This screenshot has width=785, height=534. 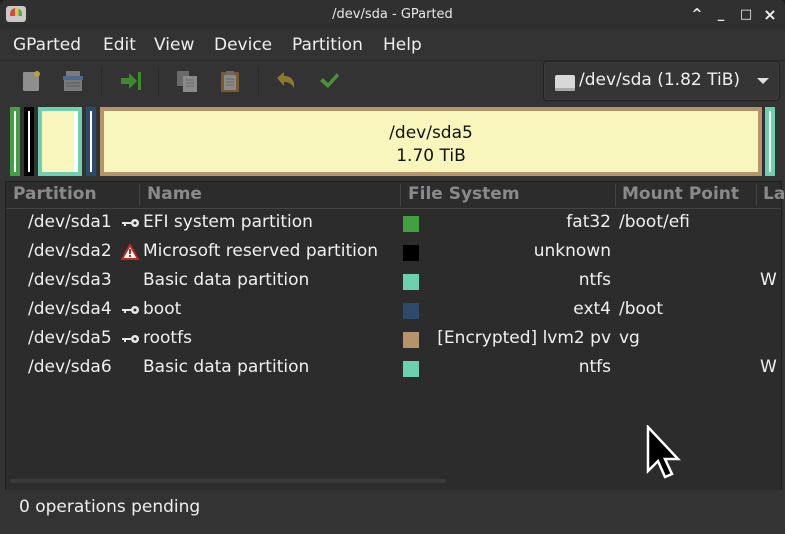 I want to click on shade-button: ^, so click(x=697, y=15).